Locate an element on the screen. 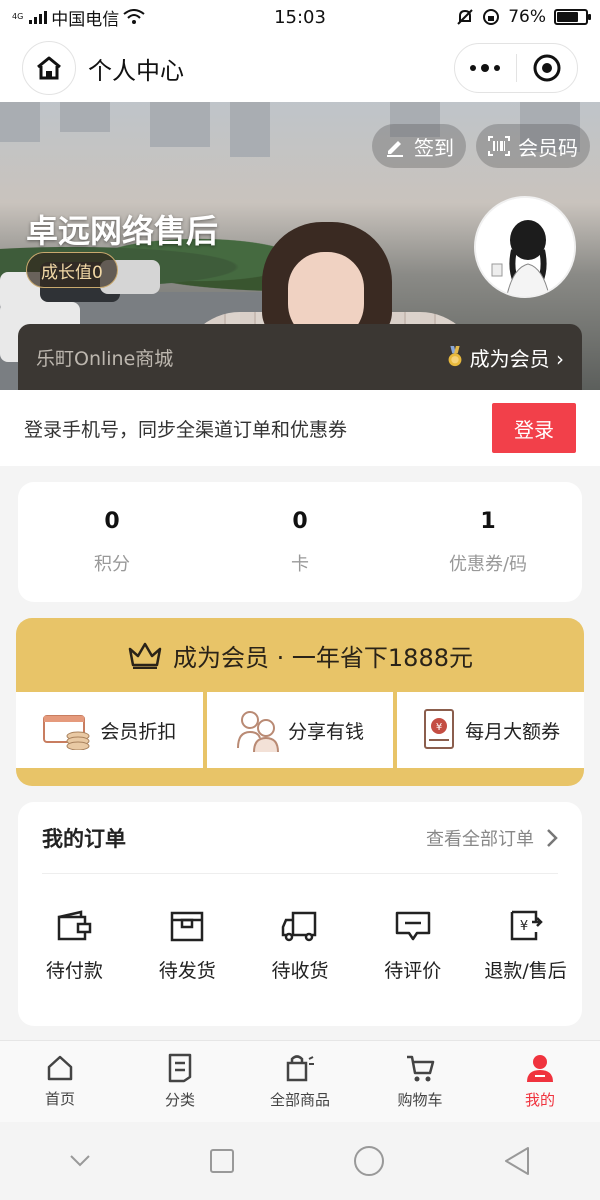  tab-mine: 我的 is located at coordinates (540, 1081).